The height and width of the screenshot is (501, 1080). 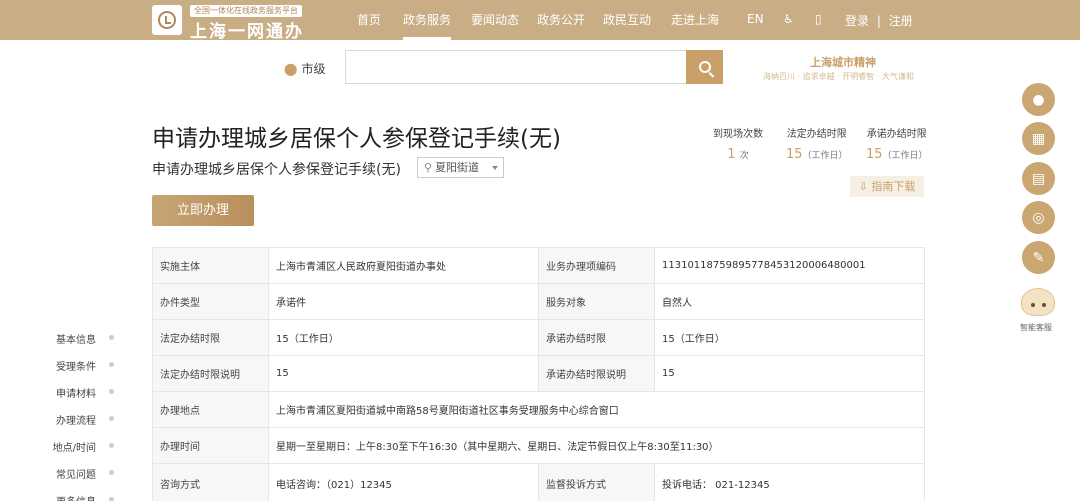 I want to click on user-icon: ●, so click(x=1038, y=99).